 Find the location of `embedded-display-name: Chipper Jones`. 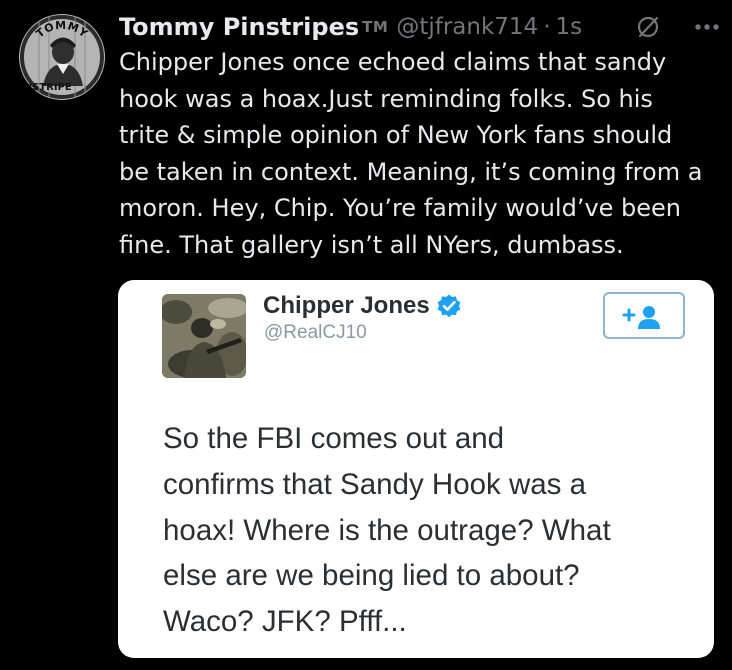

embedded-display-name: Chipper Jones is located at coordinates (346, 305).